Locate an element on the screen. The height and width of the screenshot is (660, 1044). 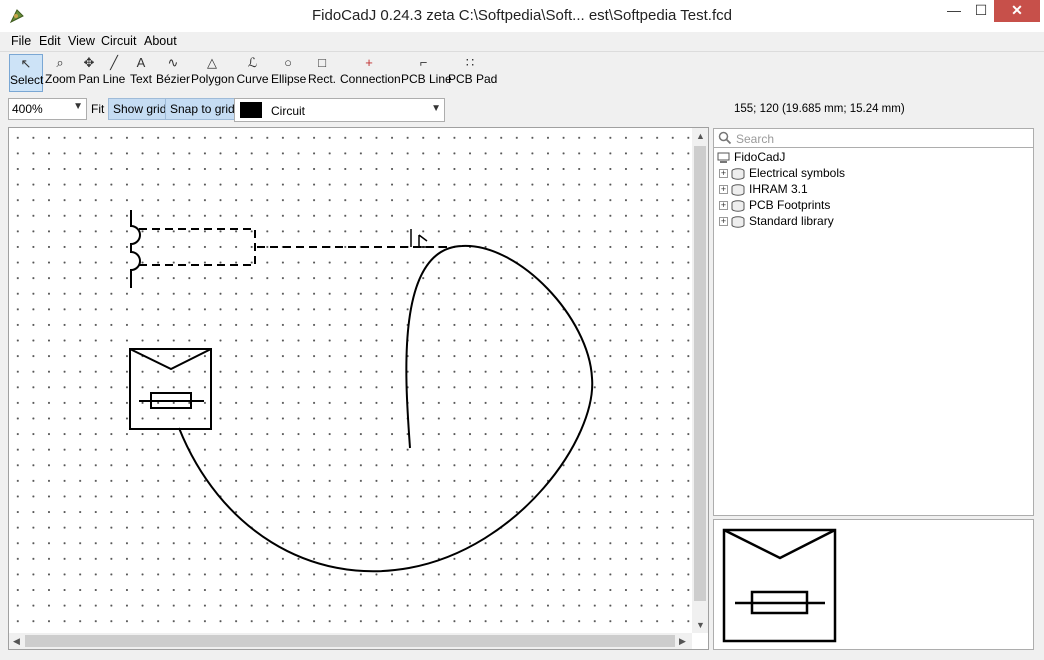
layer-color-swatch is located at coordinates (251, 110).